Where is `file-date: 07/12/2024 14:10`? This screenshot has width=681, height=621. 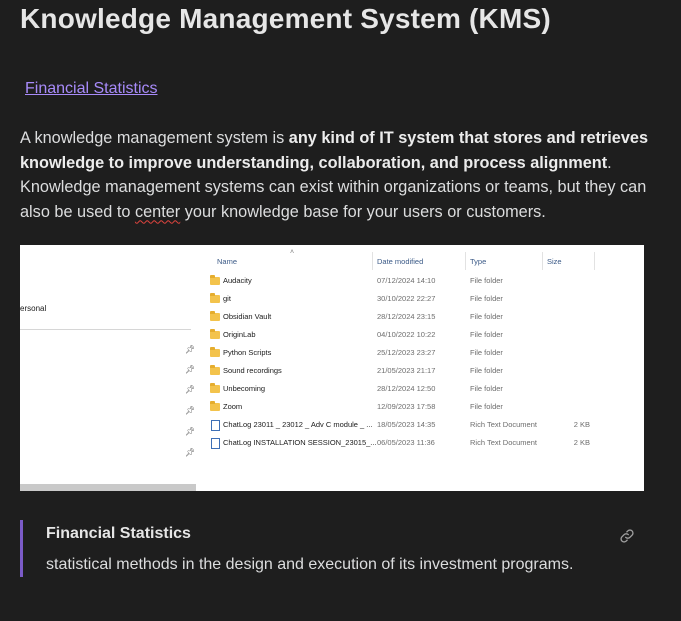
file-date: 07/12/2024 14:10 is located at coordinates (406, 280).